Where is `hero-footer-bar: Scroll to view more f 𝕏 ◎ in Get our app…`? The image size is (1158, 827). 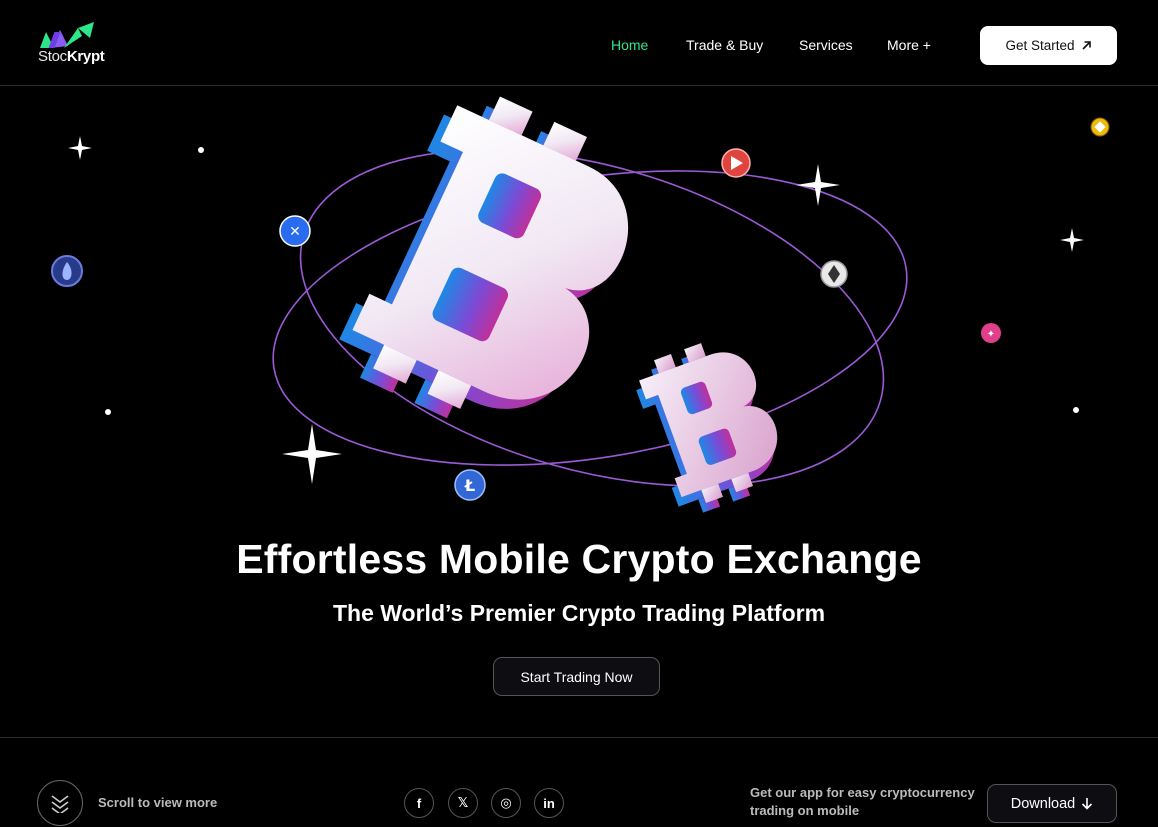
hero-footer-bar: Scroll to view more f 𝕏 ◎ in Get our app… is located at coordinates (579, 782).